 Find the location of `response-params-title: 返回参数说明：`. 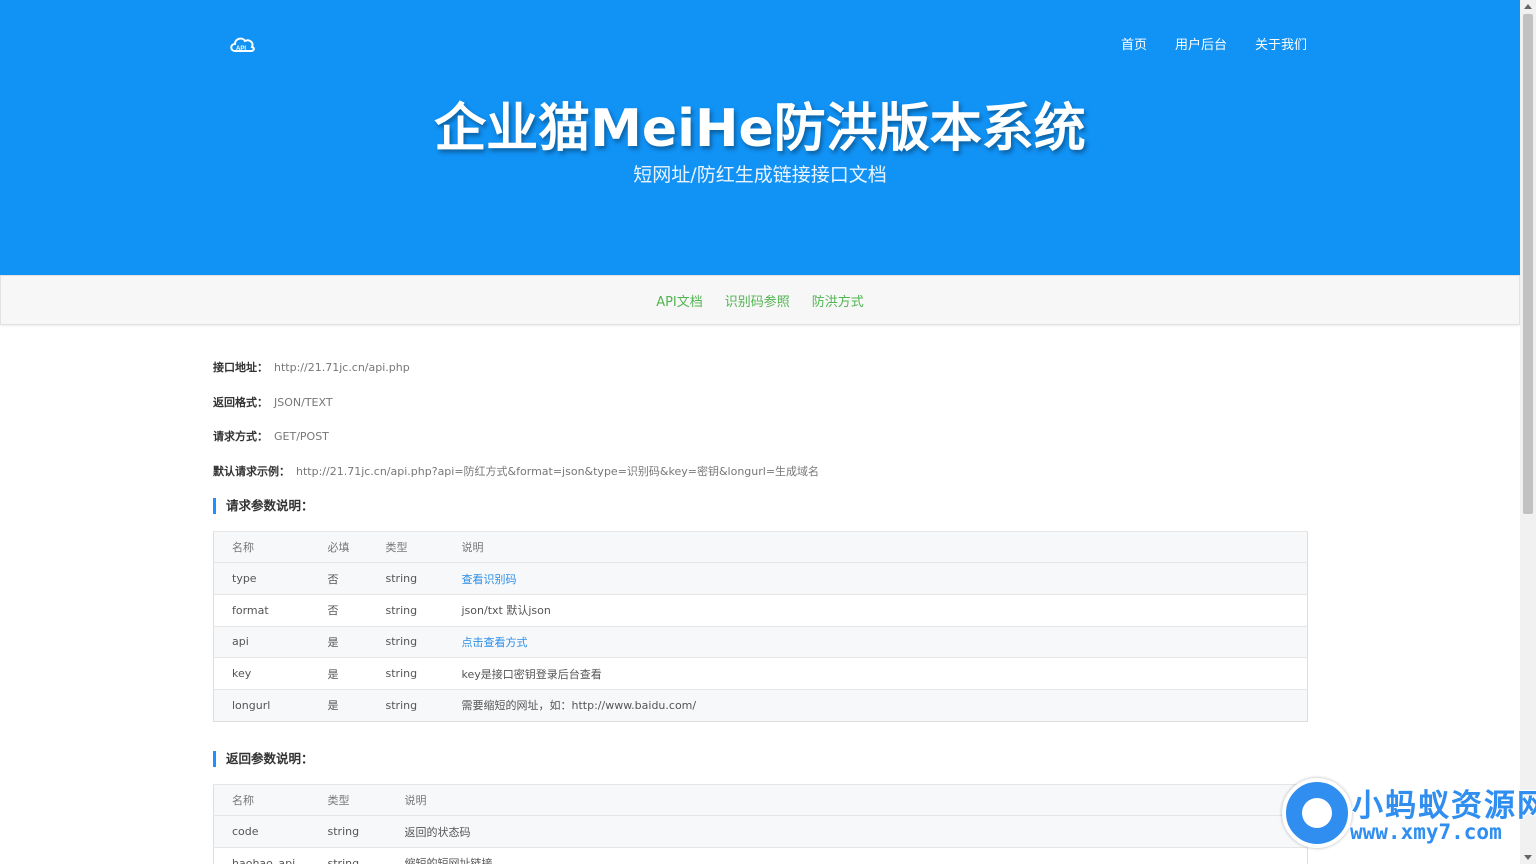

response-params-title: 返回参数说明： is located at coordinates (760, 758).